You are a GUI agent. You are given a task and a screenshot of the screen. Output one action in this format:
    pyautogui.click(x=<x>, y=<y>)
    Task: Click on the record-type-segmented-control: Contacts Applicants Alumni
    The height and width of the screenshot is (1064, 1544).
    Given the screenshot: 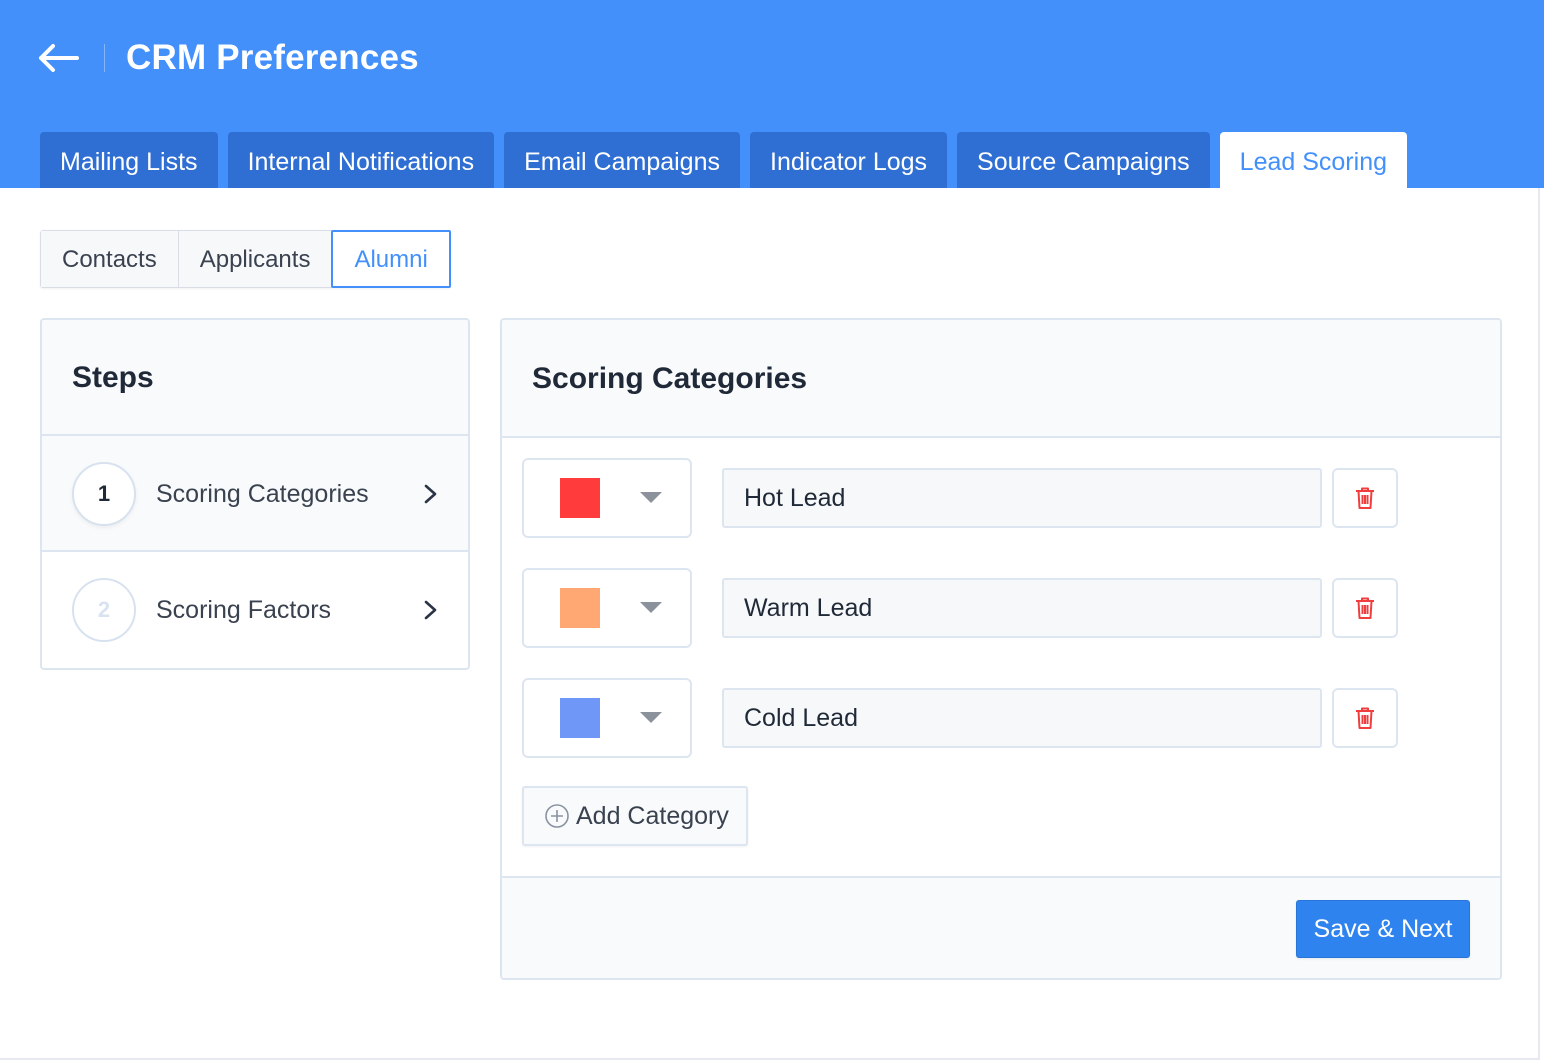 What is the action you would take?
    pyautogui.click(x=245, y=259)
    